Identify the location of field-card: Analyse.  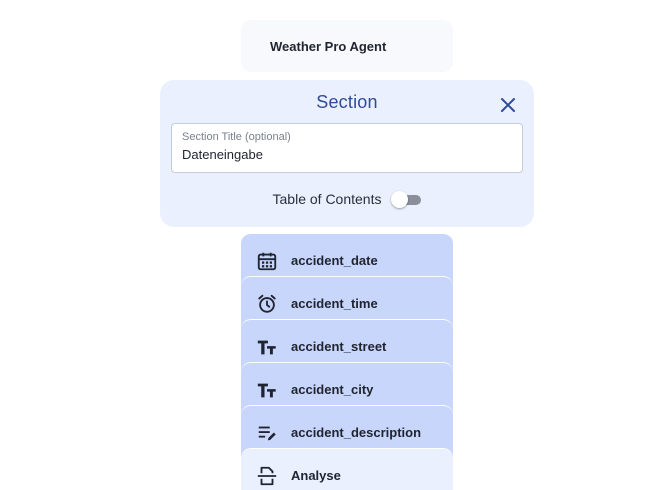
(347, 469).